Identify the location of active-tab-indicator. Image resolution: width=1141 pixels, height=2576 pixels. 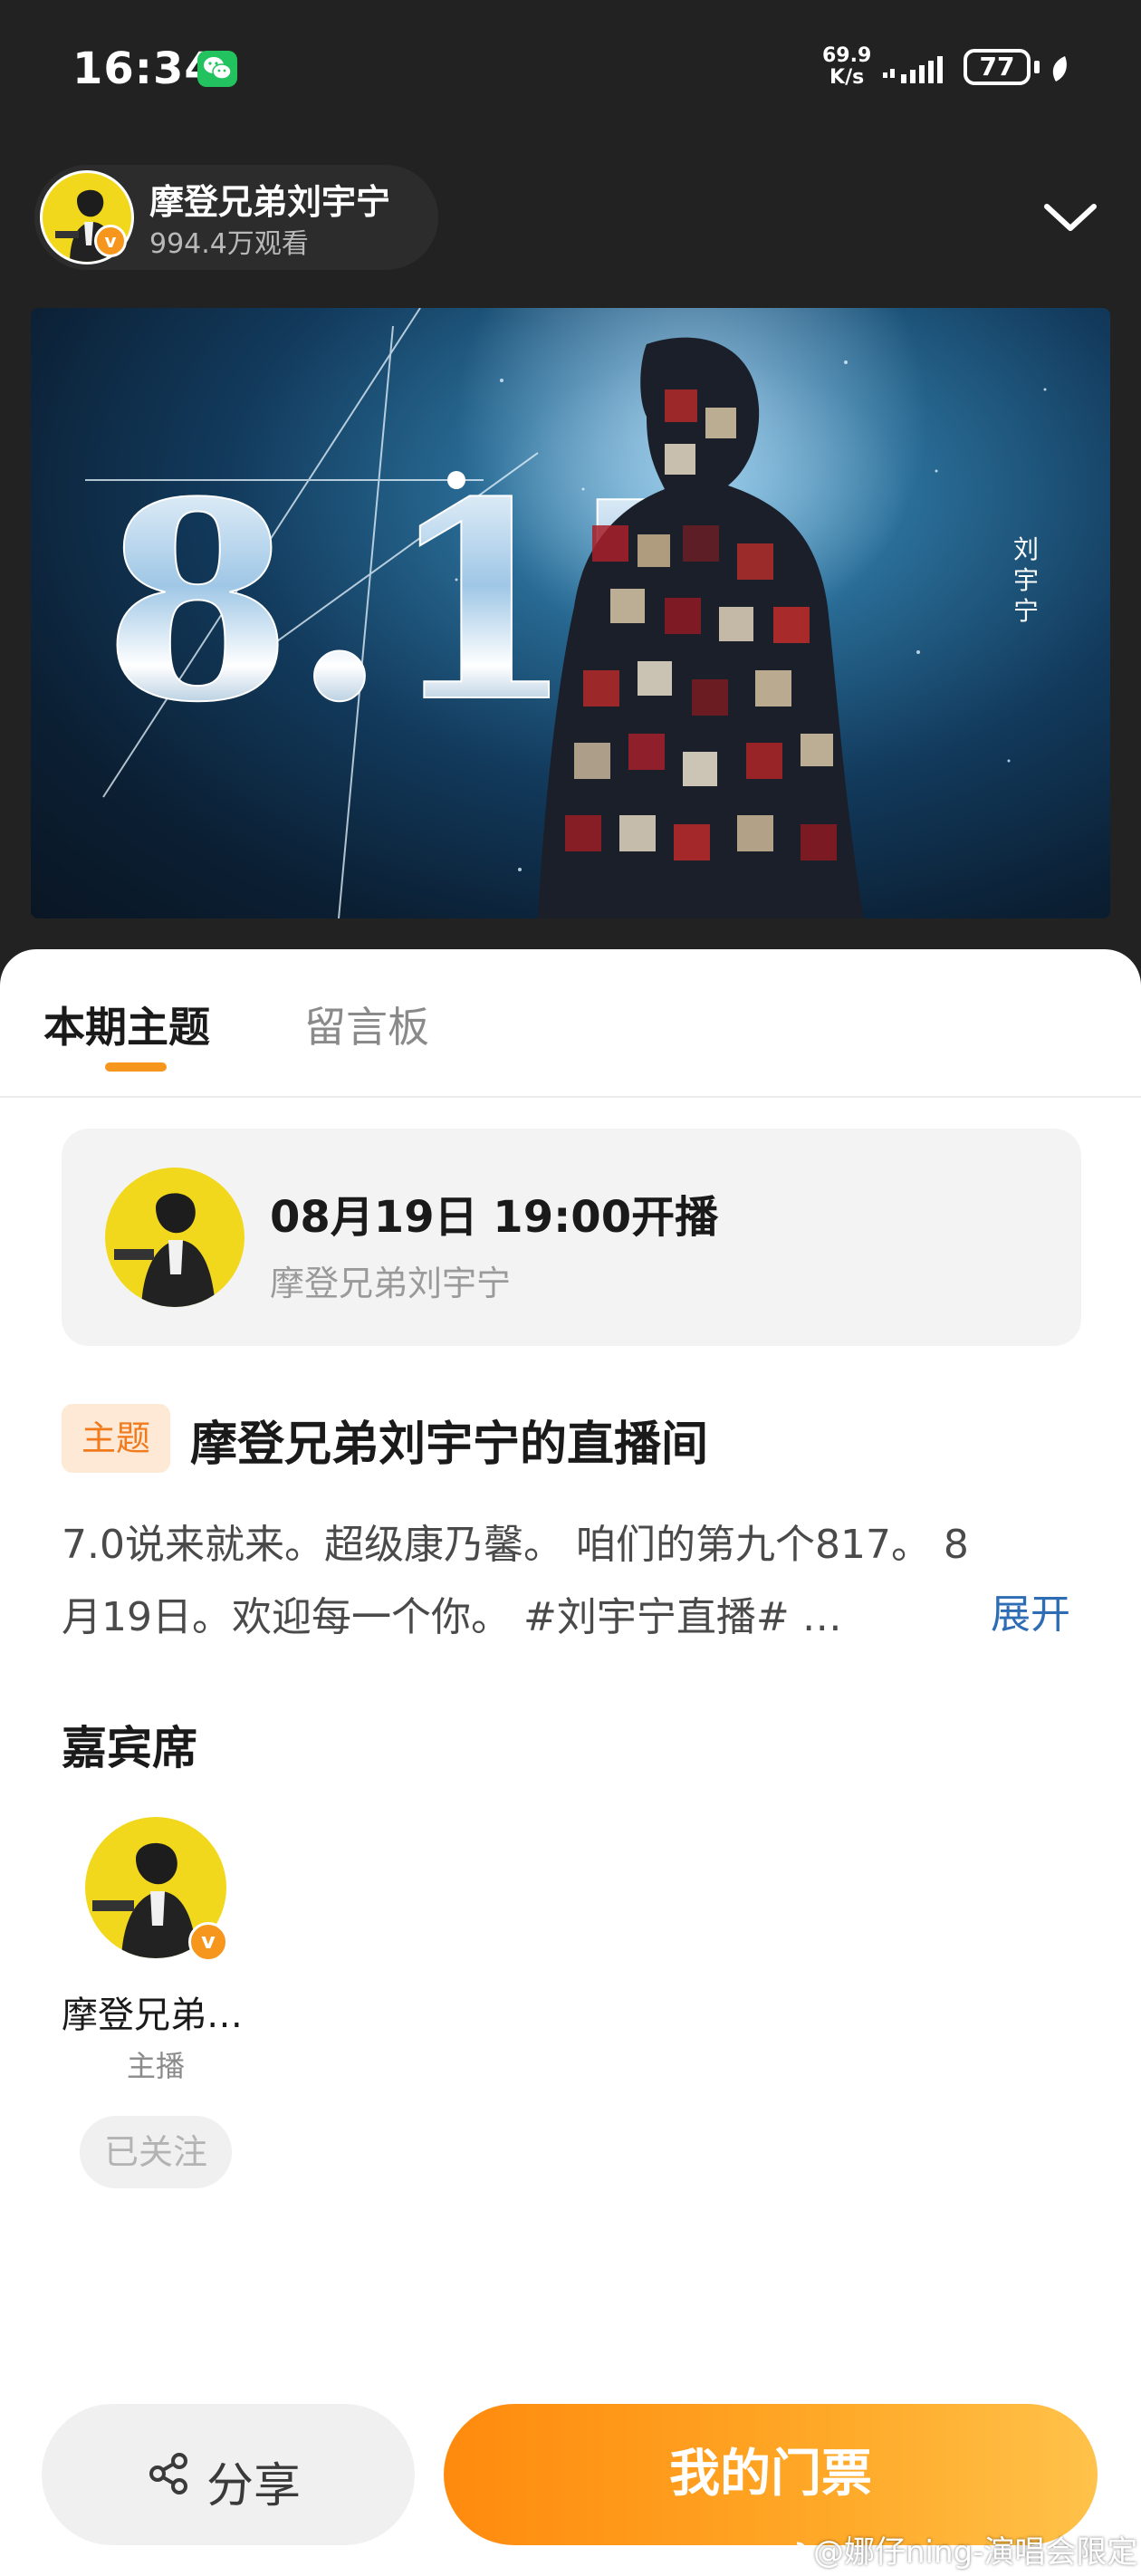
(136, 1067).